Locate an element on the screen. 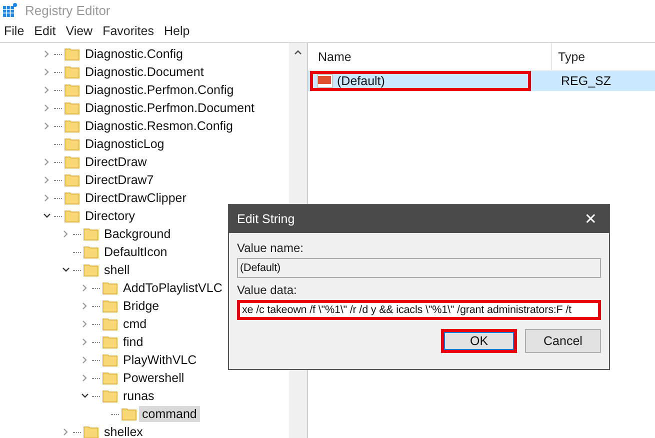 Image resolution: width=655 pixels, height=438 pixels. dialog-title: Edit String is located at coordinates (266, 219).